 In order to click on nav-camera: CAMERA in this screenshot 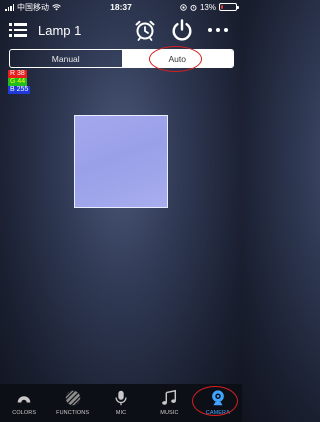, I will do `click(218, 403)`.